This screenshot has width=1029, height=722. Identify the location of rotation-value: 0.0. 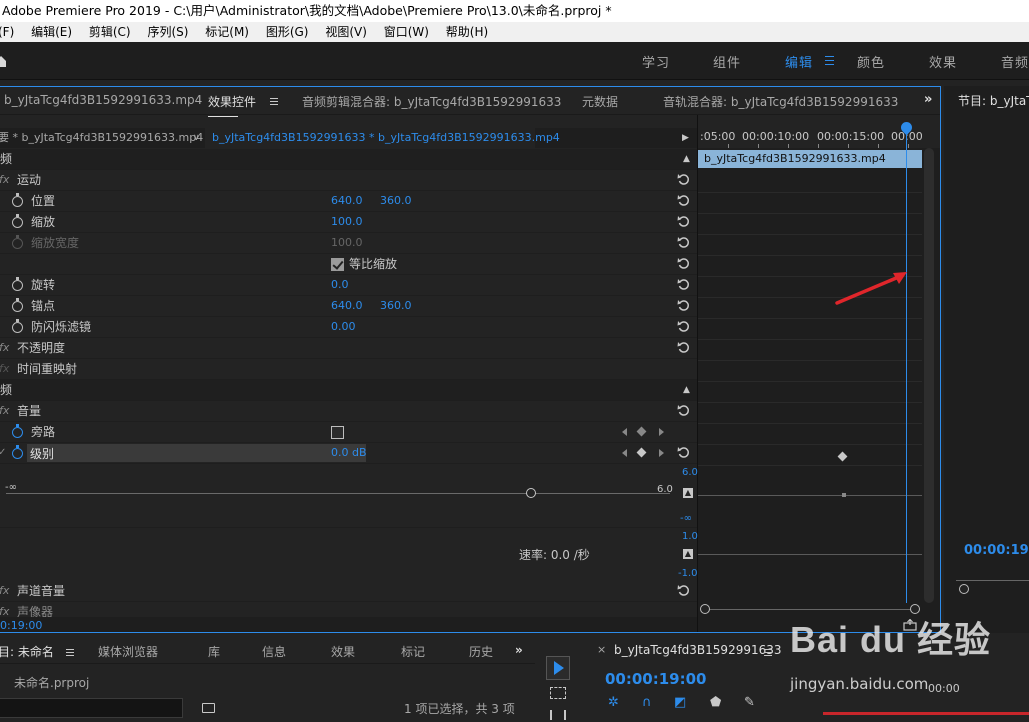
(340, 285).